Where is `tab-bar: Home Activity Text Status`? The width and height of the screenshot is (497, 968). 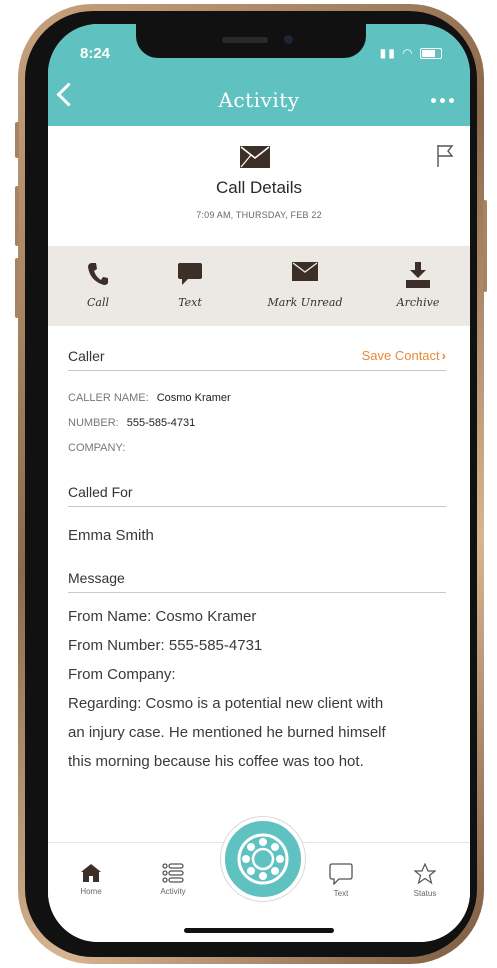 tab-bar: Home Activity Text Status is located at coordinates (259, 879).